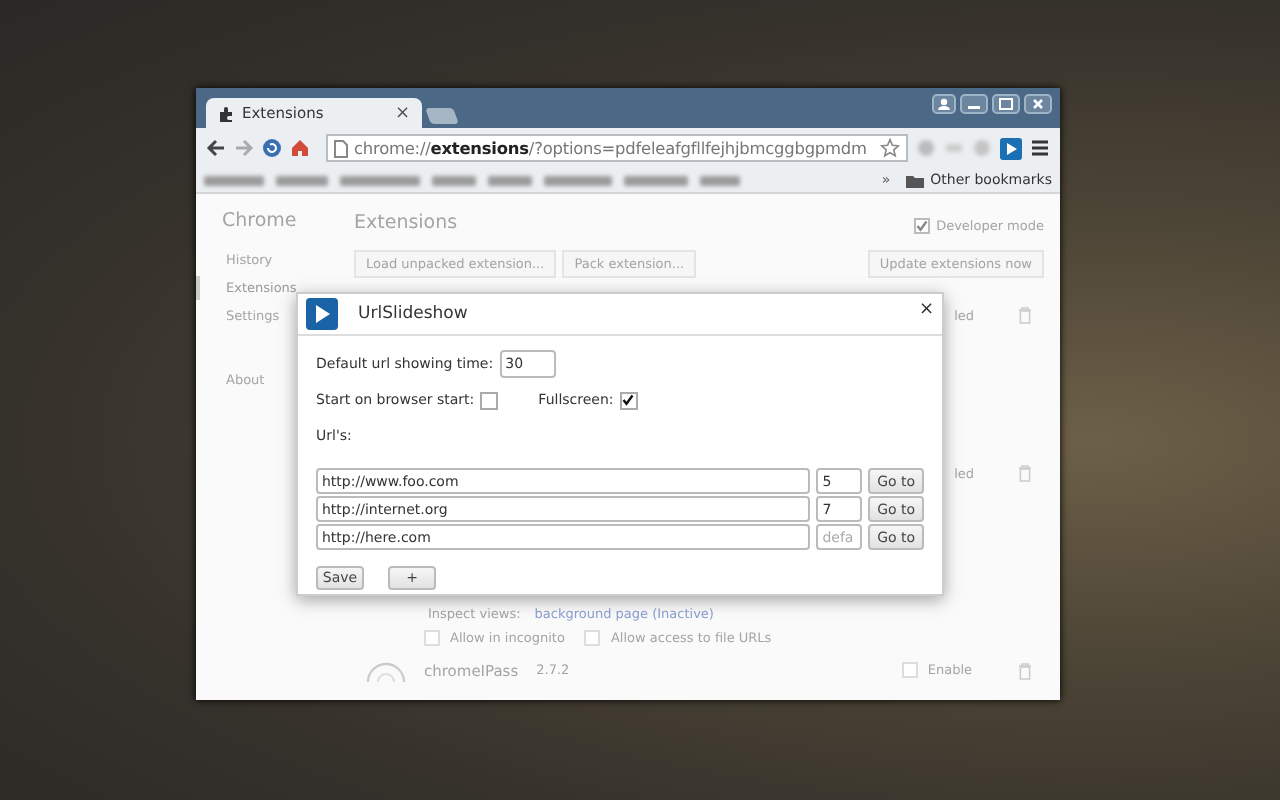 The height and width of the screenshot is (800, 1280). Describe the element at coordinates (414, 314) in the screenshot. I see `dialog-title: UrlSlideshow` at that location.